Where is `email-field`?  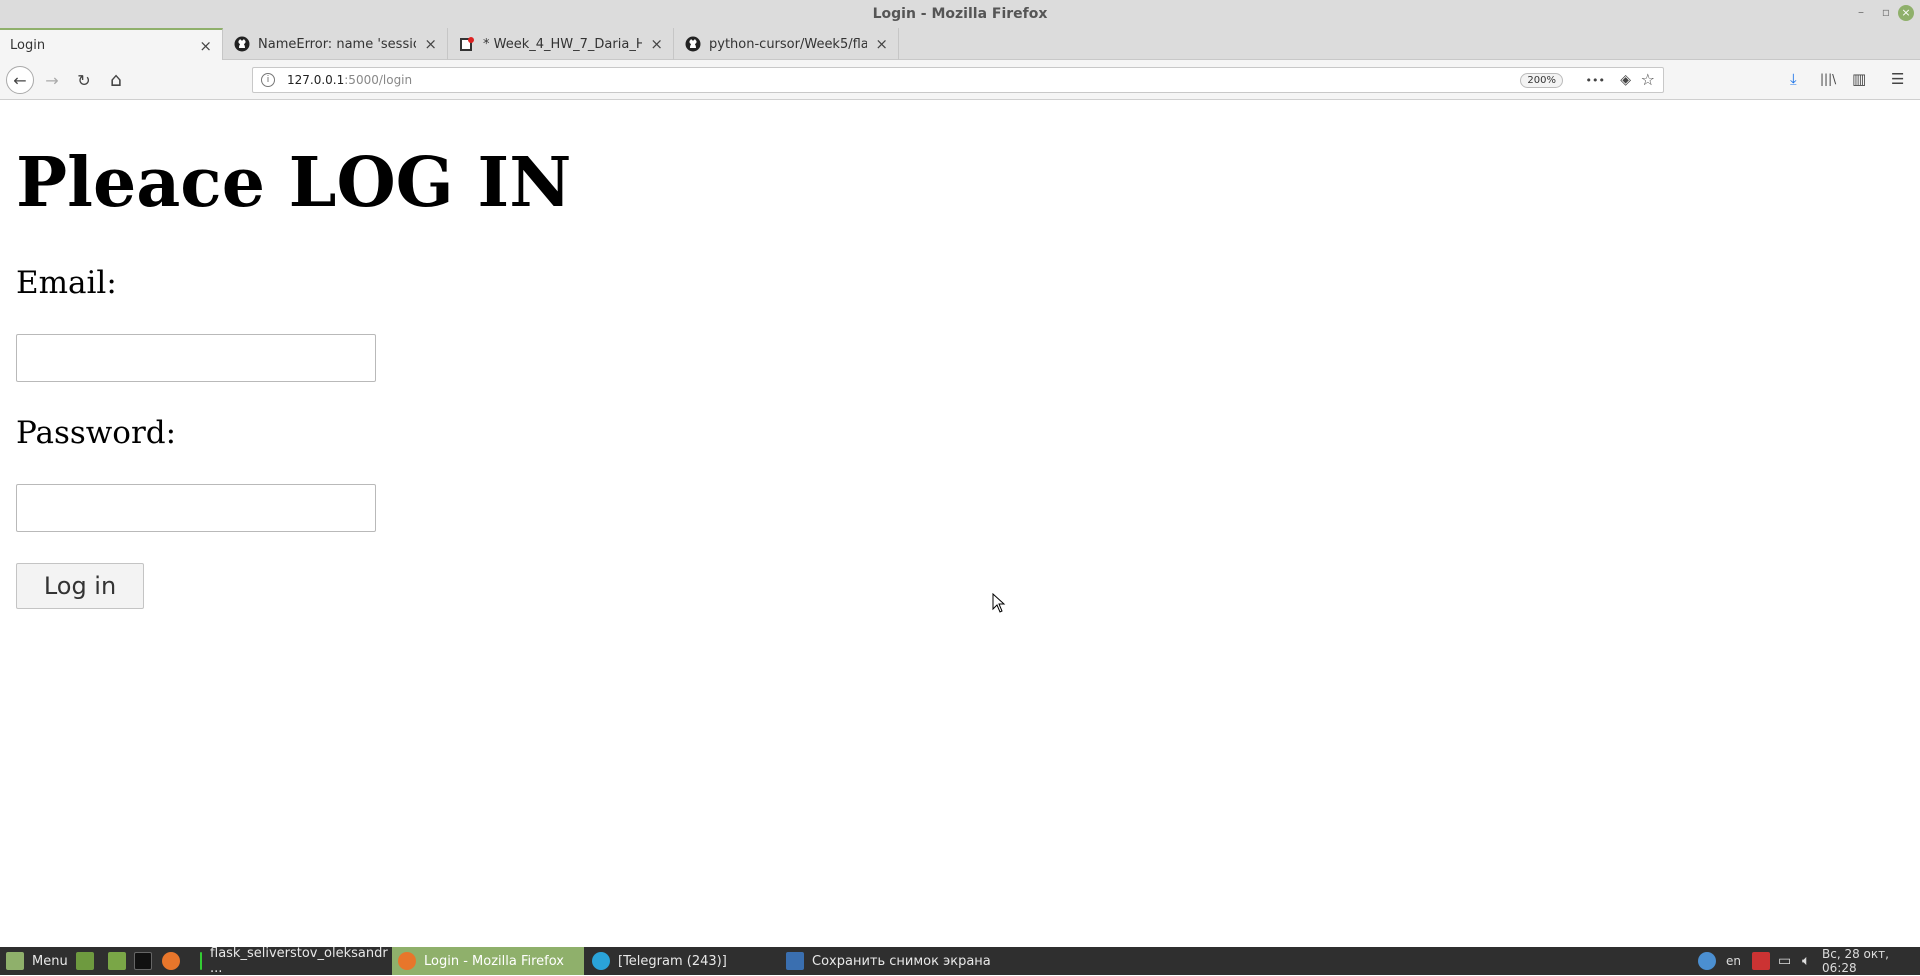 email-field is located at coordinates (196, 358).